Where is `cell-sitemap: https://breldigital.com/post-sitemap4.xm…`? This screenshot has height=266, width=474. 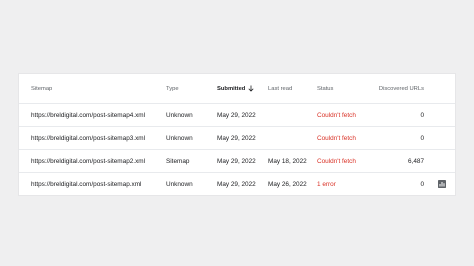 cell-sitemap: https://breldigital.com/post-sitemap4.xm… is located at coordinates (88, 115).